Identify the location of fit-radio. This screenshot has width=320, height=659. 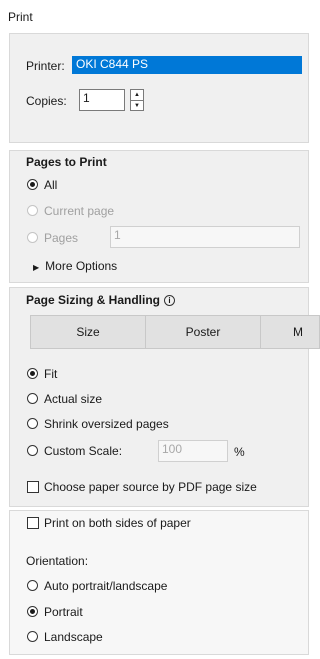
(32, 373).